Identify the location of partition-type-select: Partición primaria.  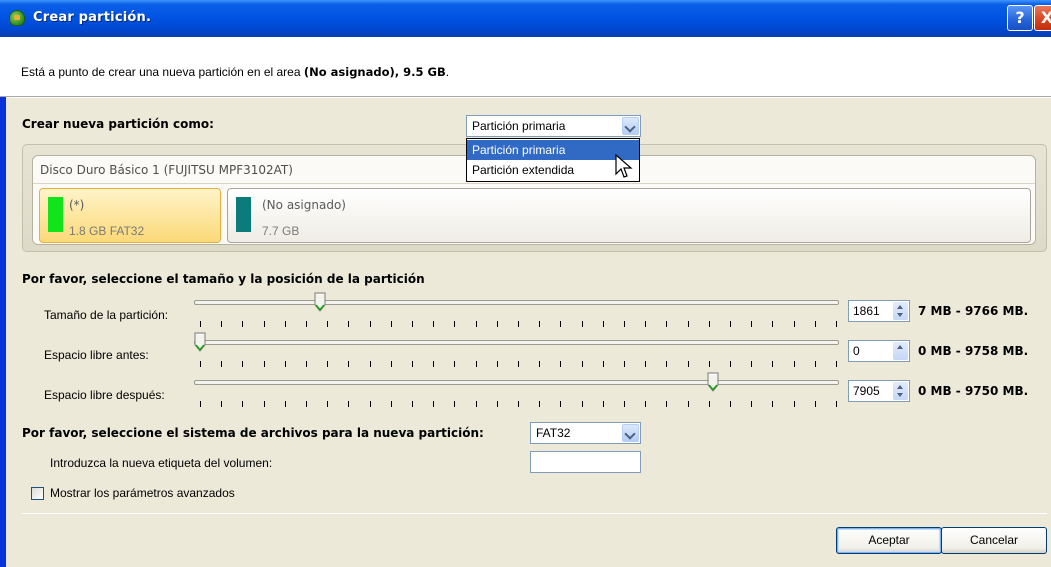
(553, 126).